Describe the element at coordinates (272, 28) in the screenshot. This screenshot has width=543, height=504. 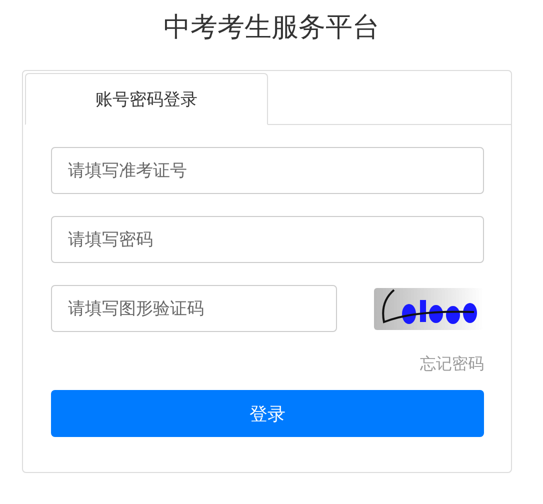
I see `page-title: 中考考生服务平台` at that location.